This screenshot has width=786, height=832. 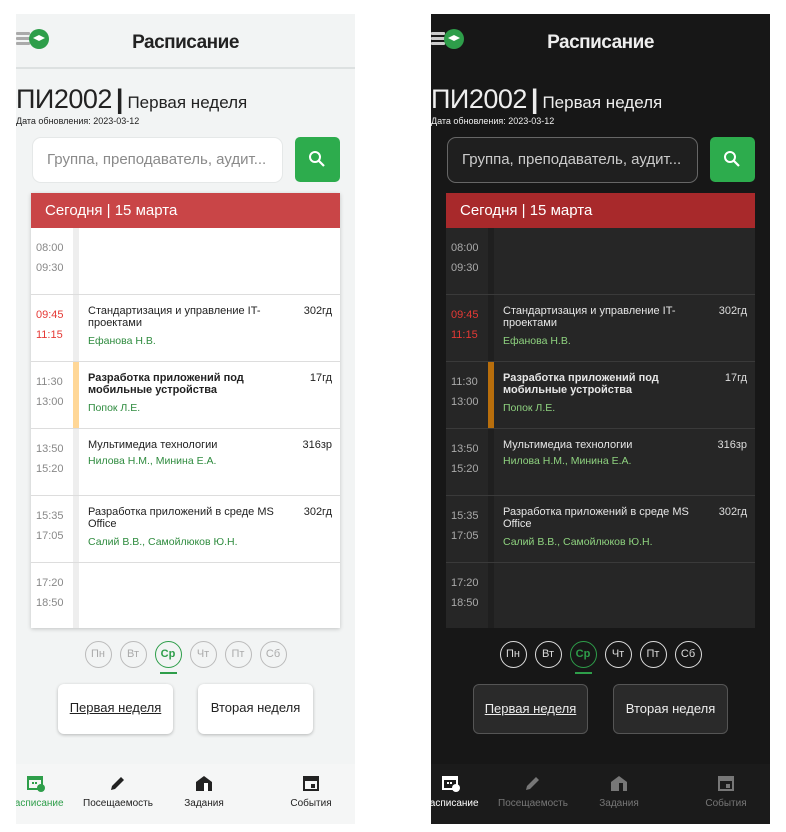 I want to click on search-icon, so click(x=317, y=159).